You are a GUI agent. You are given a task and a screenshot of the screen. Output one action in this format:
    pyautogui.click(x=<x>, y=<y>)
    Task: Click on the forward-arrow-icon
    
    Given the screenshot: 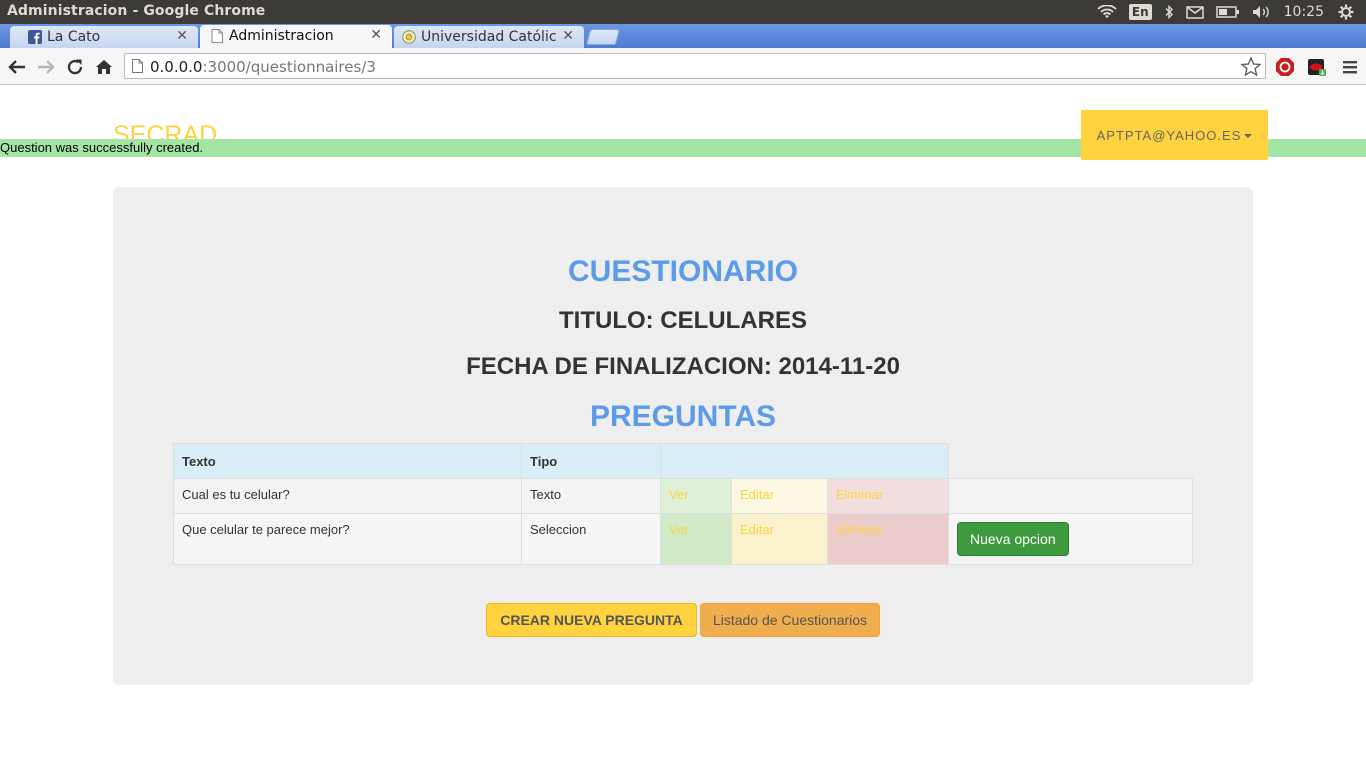 What is the action you would take?
    pyautogui.click(x=46, y=67)
    